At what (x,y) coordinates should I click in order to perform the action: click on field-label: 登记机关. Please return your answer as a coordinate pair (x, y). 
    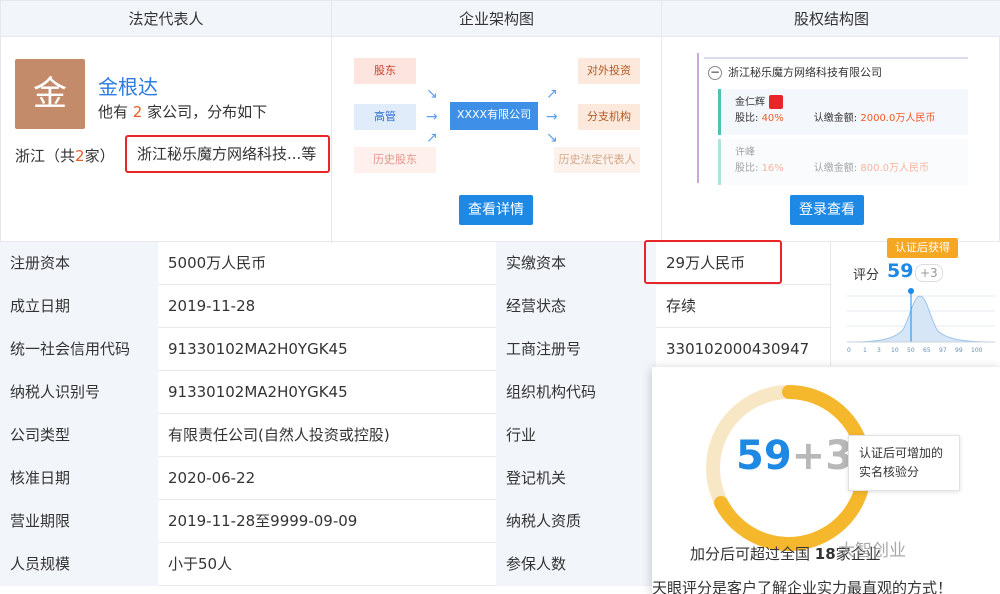
    Looking at the image, I should click on (576, 478).